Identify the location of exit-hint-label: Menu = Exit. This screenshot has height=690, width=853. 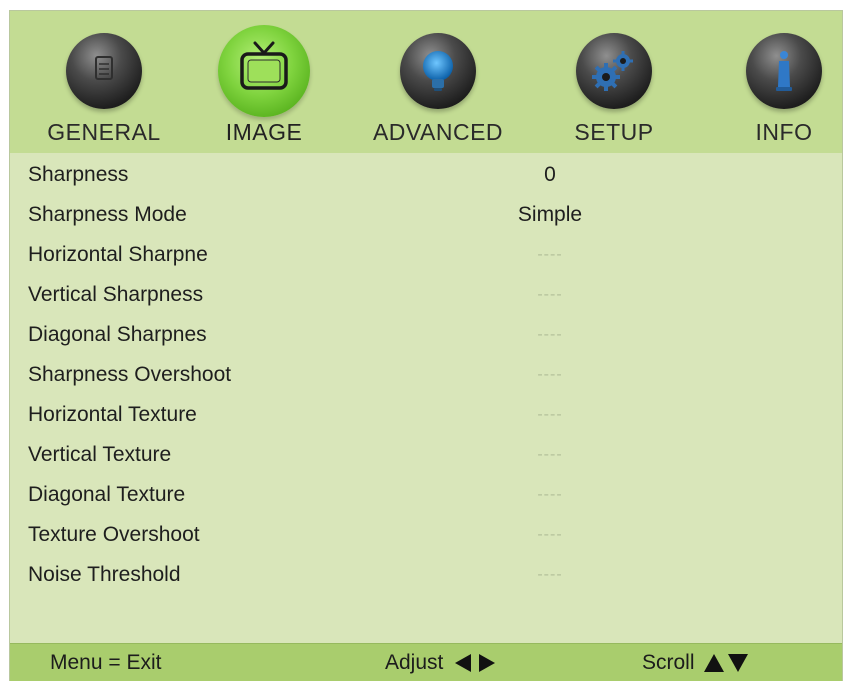
(106, 662).